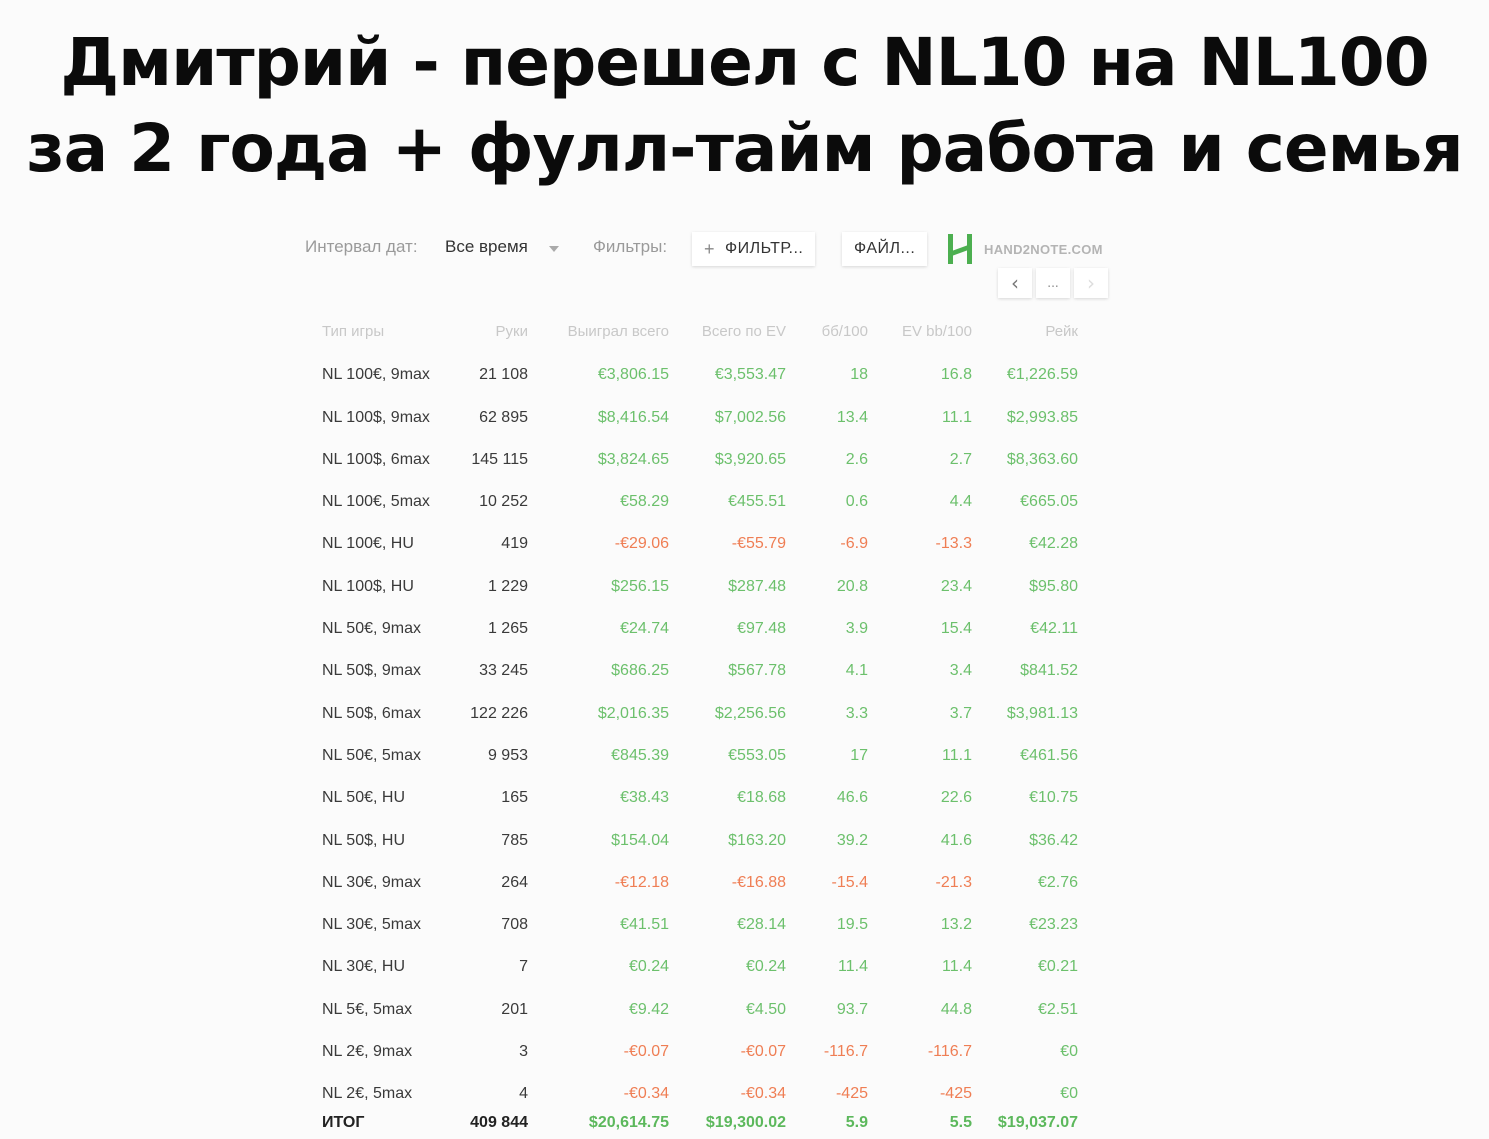 This screenshot has width=1489, height=1139. Describe the element at coordinates (367, 1052) in the screenshot. I see `cell-game-type: NL 2€, 9max` at that location.